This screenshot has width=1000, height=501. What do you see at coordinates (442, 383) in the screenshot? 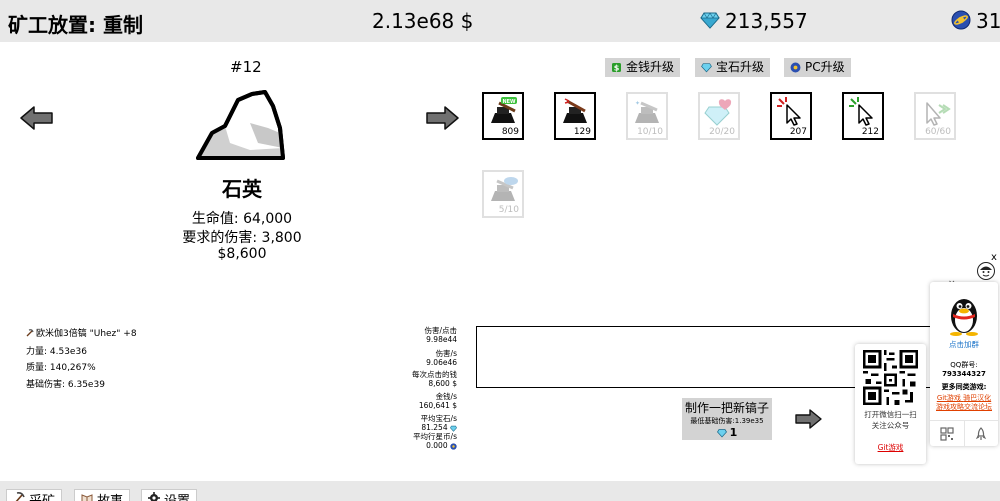
I see `stat-value: 8,600 $` at bounding box center [442, 383].